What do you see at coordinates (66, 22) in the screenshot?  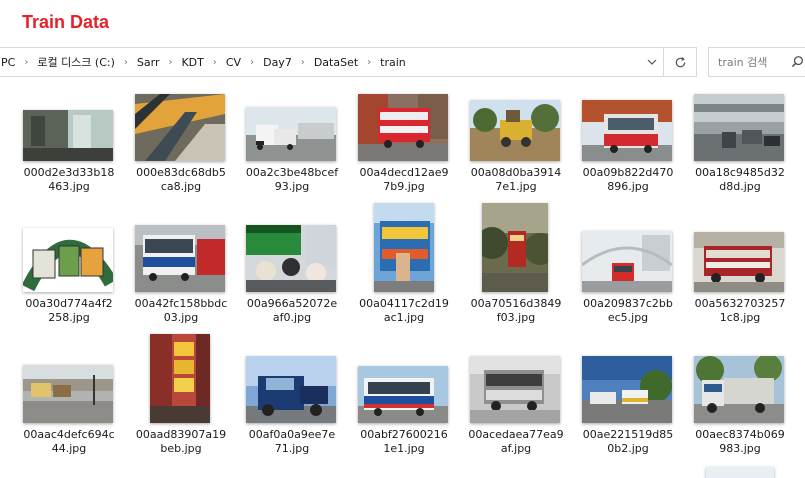 I see `page-title: Train Data` at bounding box center [66, 22].